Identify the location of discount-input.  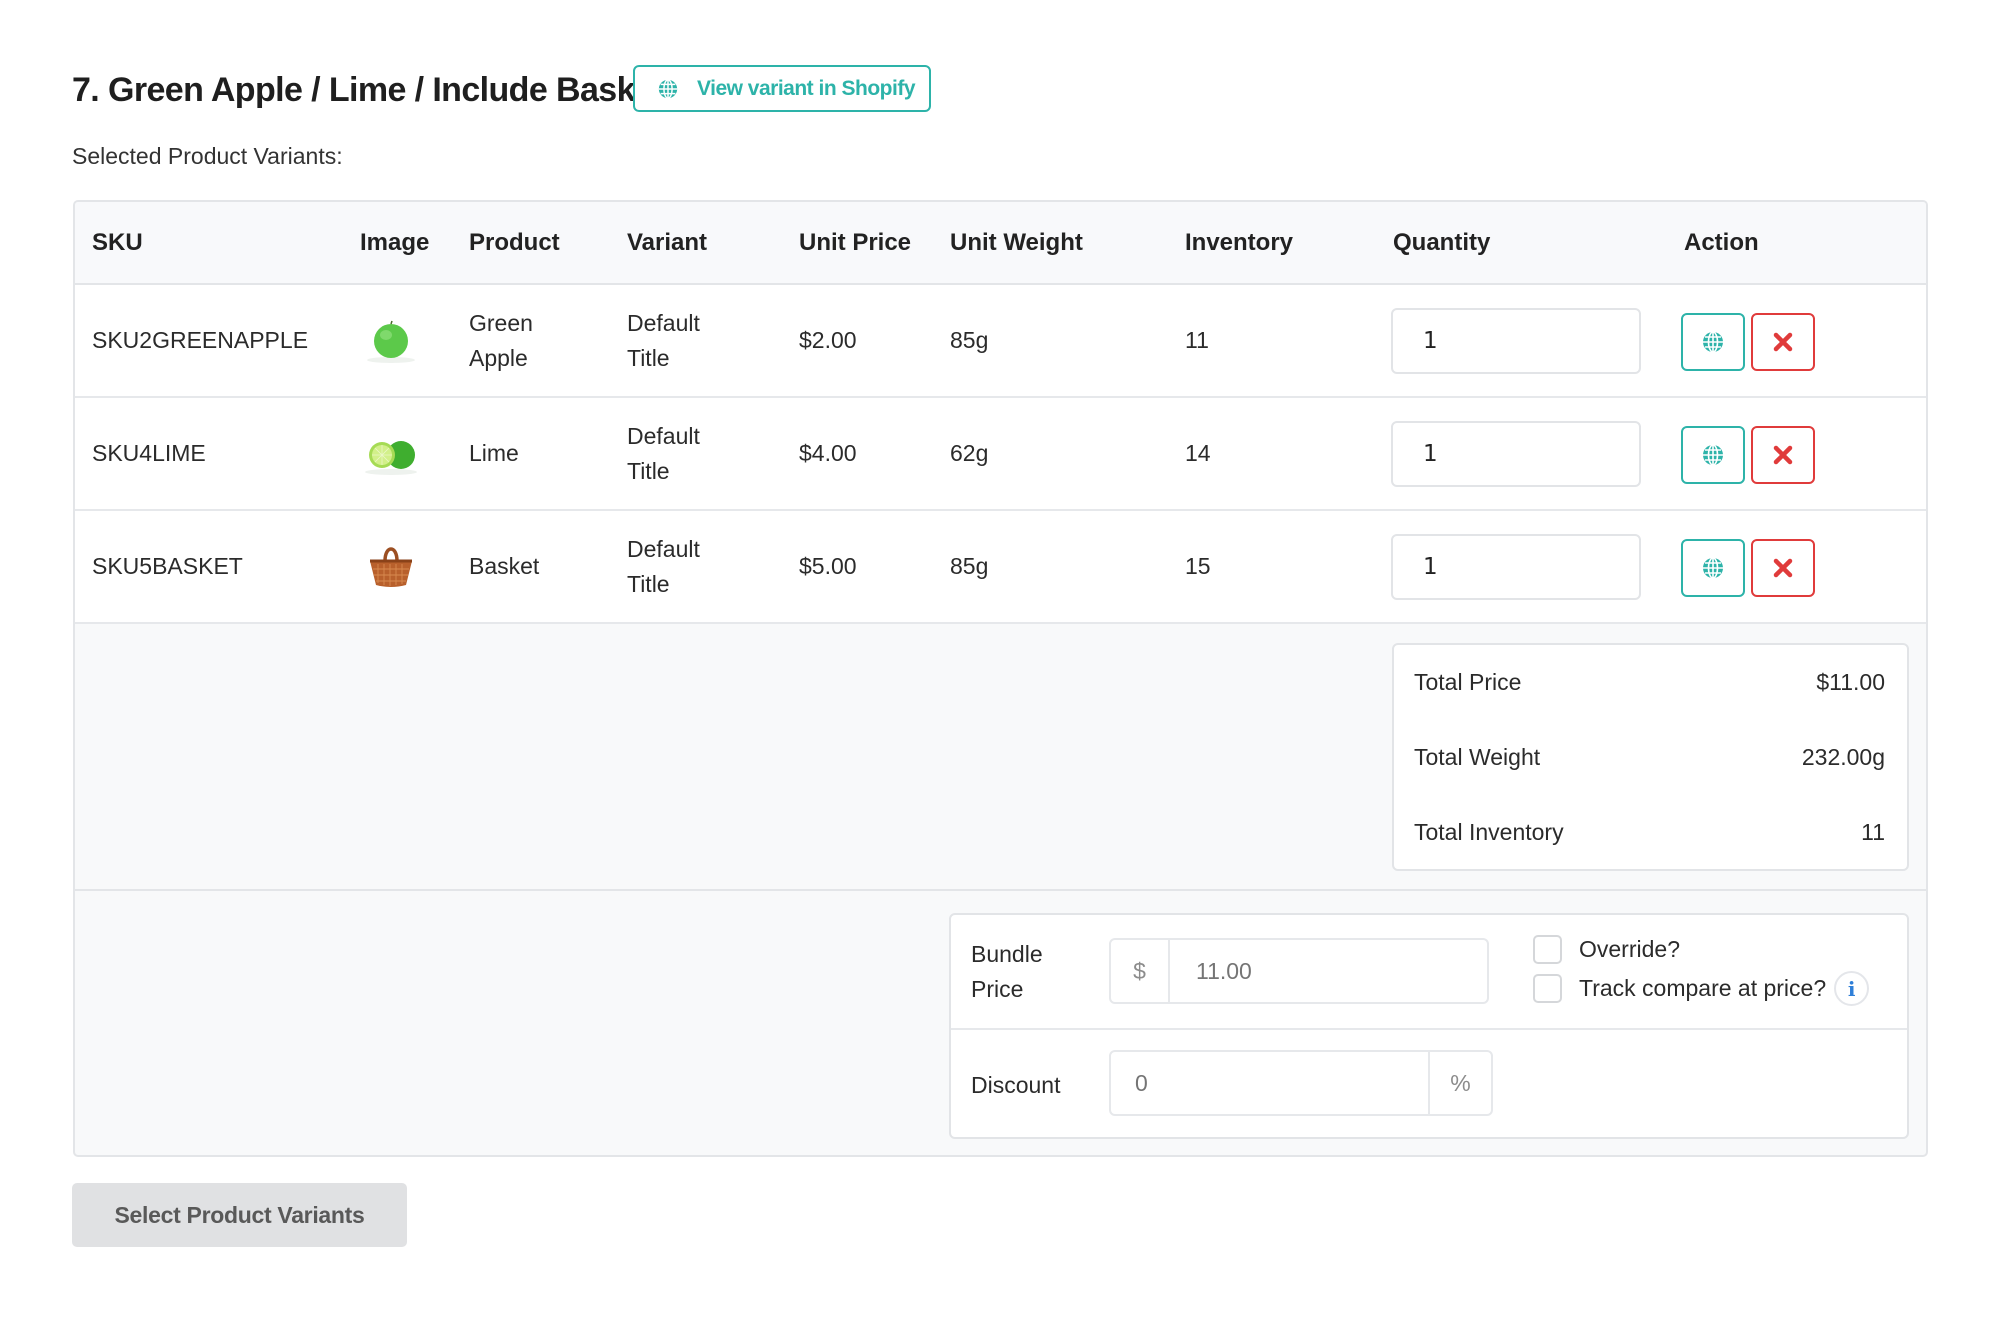
(1269, 1083).